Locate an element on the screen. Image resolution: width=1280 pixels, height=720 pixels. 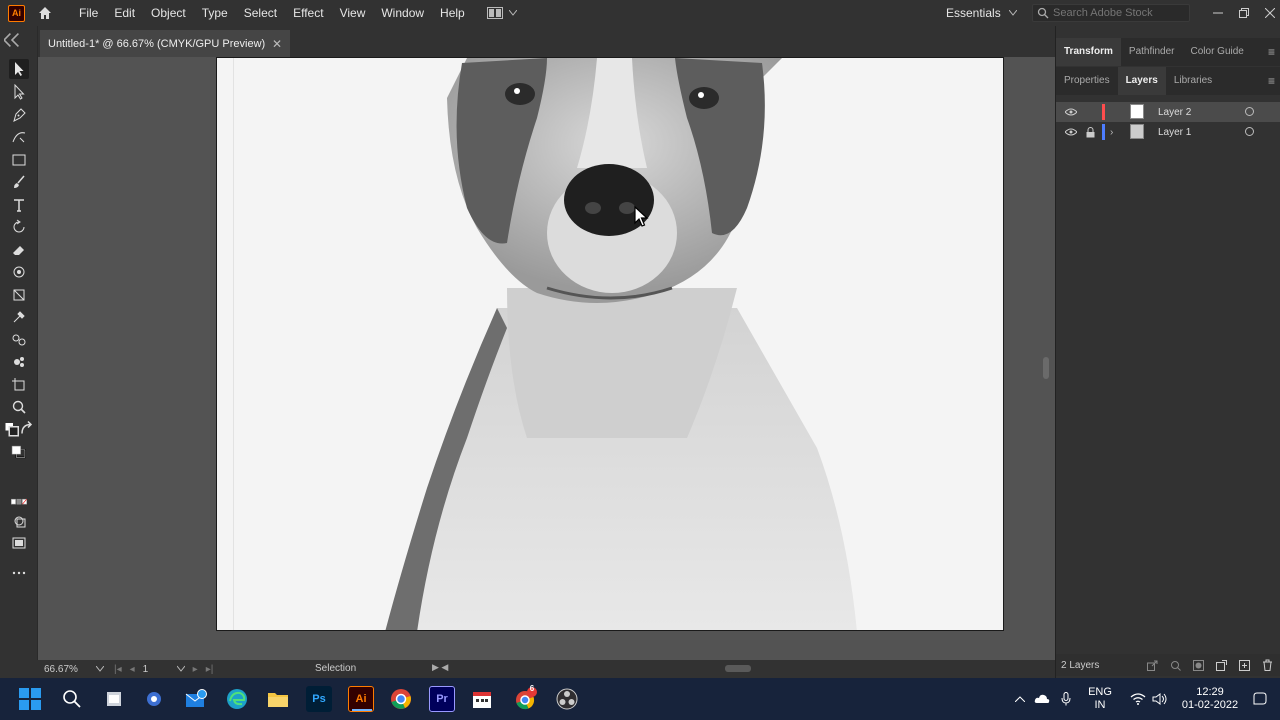
previous-artboard-icon: ◂ is located at coordinates (132, 669).